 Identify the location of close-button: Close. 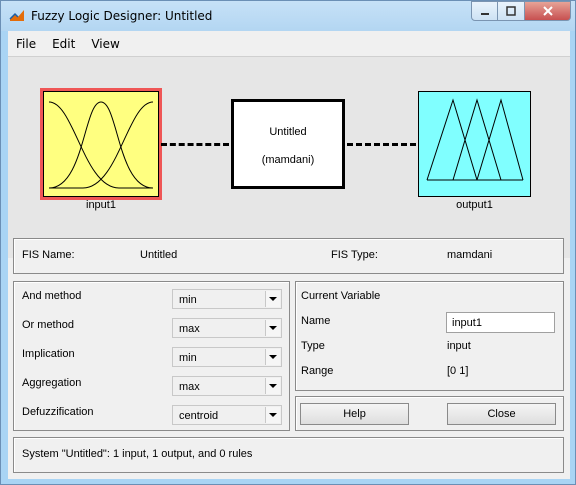
(501, 414).